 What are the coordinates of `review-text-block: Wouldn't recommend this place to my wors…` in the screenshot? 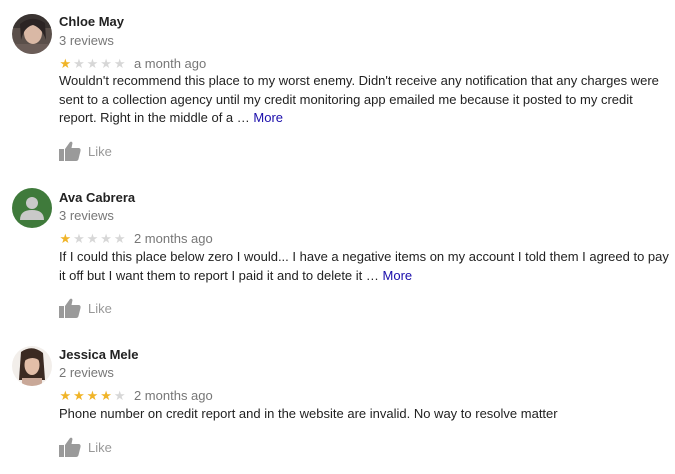 It's located at (364, 100).